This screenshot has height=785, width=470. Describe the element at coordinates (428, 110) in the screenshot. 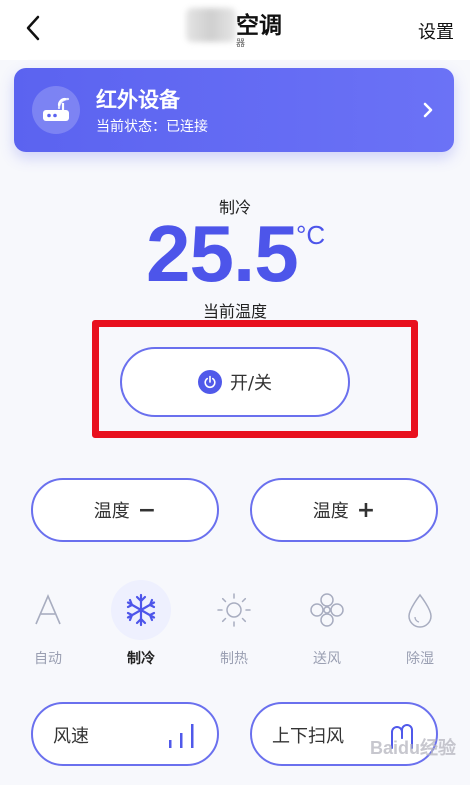

I see `chevron-right-icon` at that location.